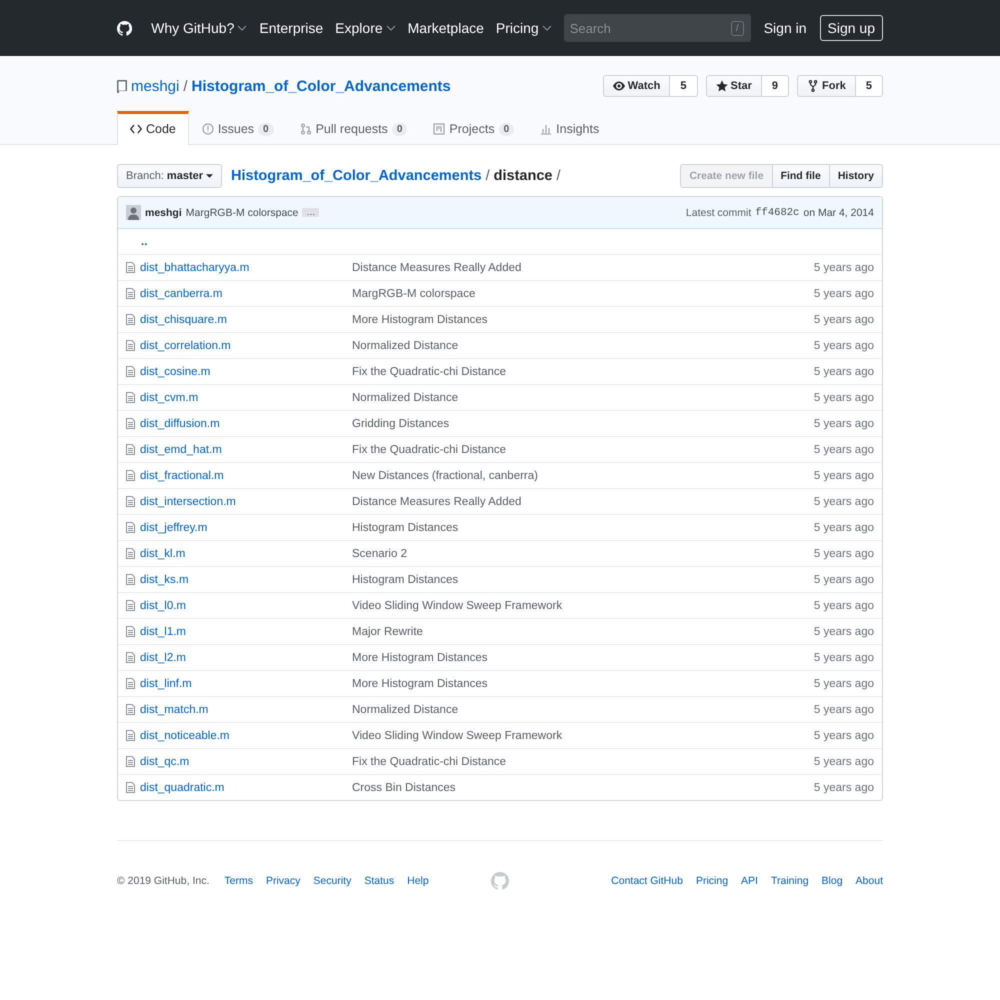 This screenshot has width=1000, height=1000. What do you see at coordinates (618, 86) in the screenshot?
I see `eye-icon` at bounding box center [618, 86].